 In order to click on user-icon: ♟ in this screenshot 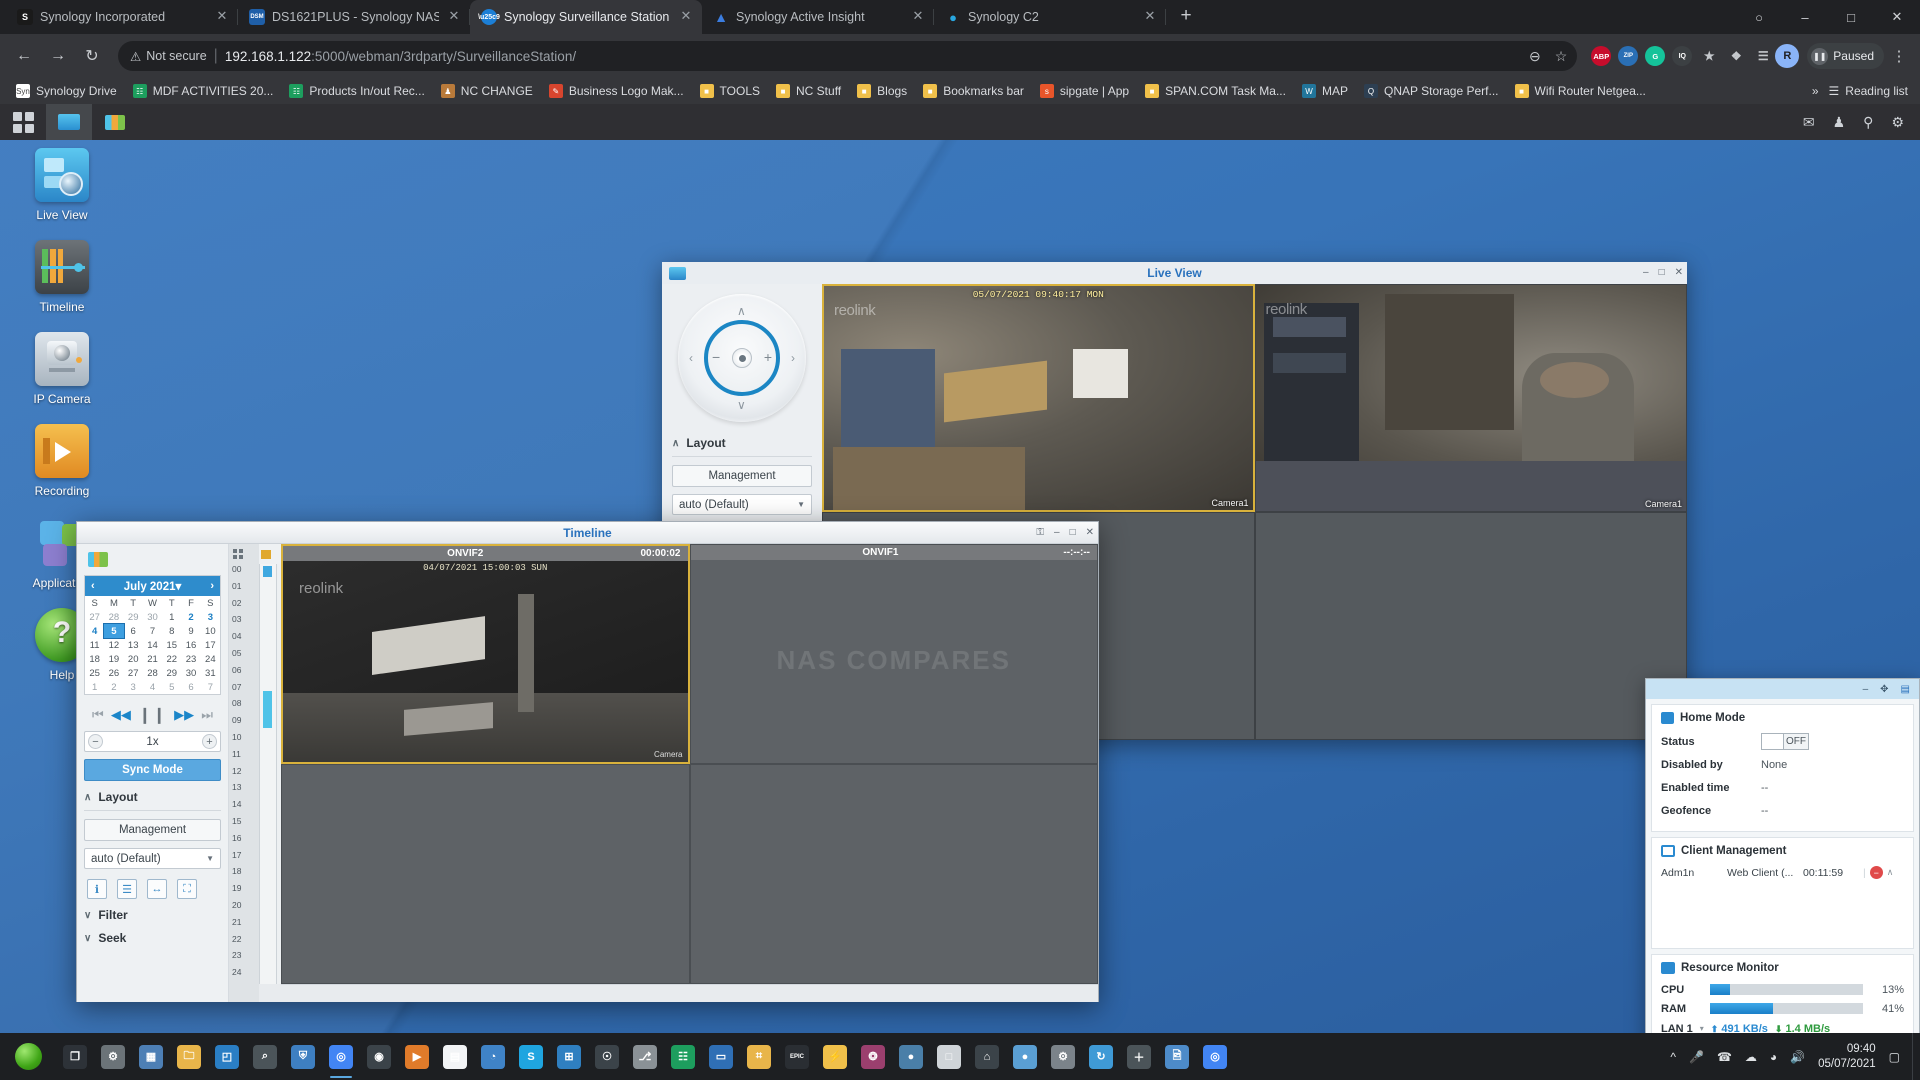, I will do `click(1839, 122)`.